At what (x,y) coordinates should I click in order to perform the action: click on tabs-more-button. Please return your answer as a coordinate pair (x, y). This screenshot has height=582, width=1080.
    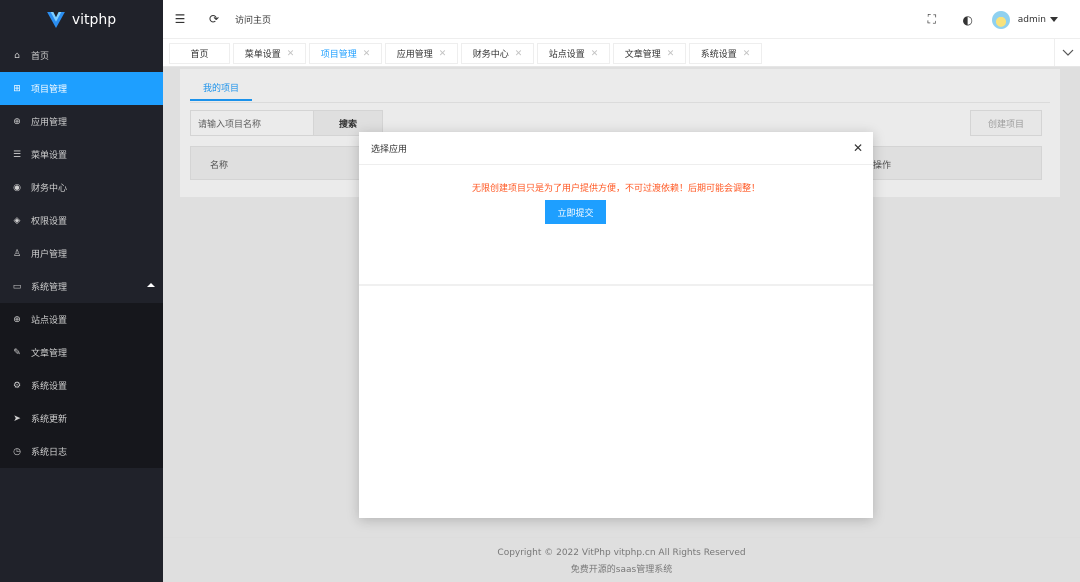
    Looking at the image, I should click on (1067, 52).